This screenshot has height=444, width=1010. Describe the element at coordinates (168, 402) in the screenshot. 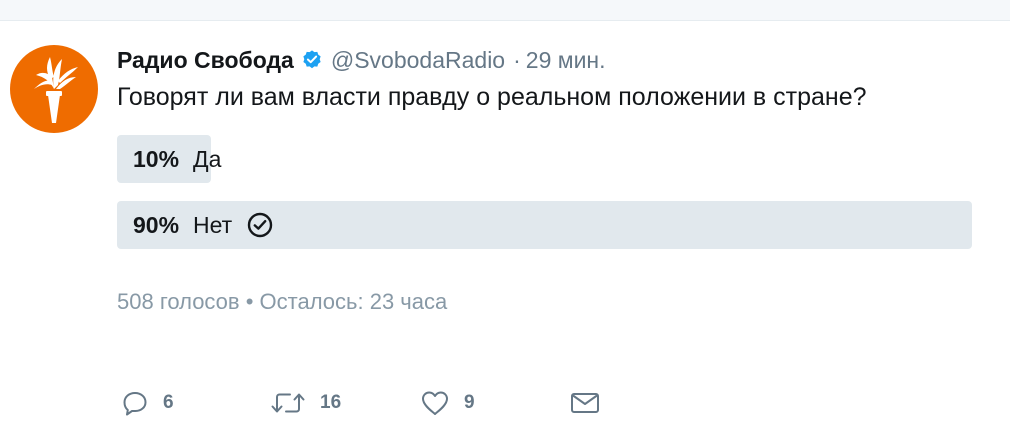

I see `reply-count: 6` at that location.